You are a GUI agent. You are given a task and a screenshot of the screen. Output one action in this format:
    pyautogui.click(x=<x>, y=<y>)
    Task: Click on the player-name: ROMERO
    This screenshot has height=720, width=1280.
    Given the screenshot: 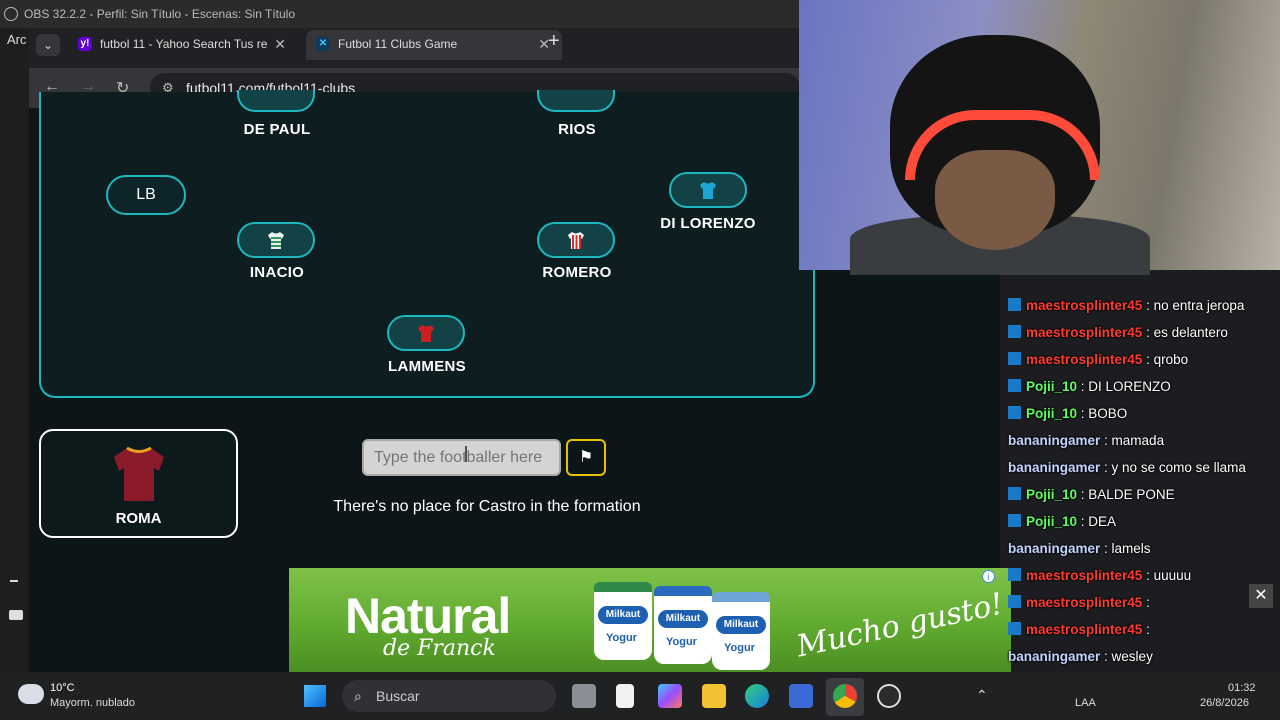 What is the action you would take?
    pyautogui.click(x=577, y=272)
    